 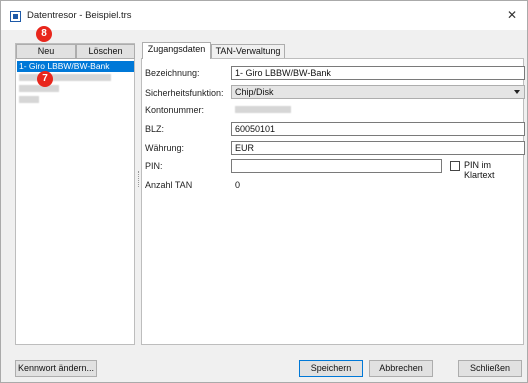 I want to click on annotation-badge-8: 8, so click(x=44, y=34).